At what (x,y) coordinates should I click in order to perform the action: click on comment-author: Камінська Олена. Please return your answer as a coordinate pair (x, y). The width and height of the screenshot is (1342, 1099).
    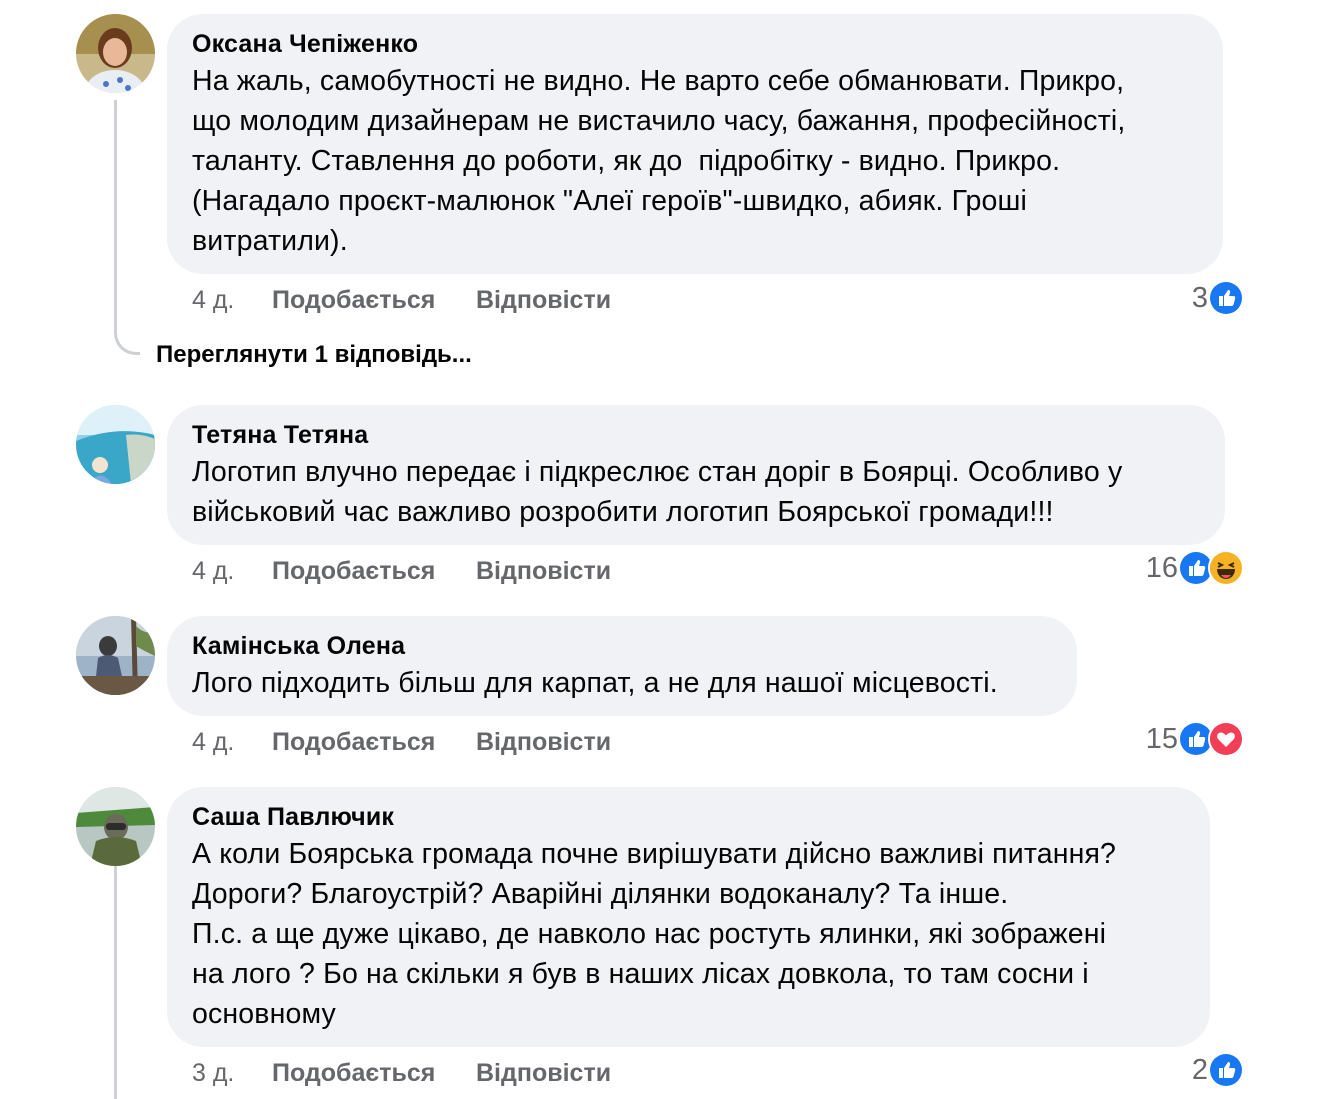
    Looking at the image, I should click on (621, 646).